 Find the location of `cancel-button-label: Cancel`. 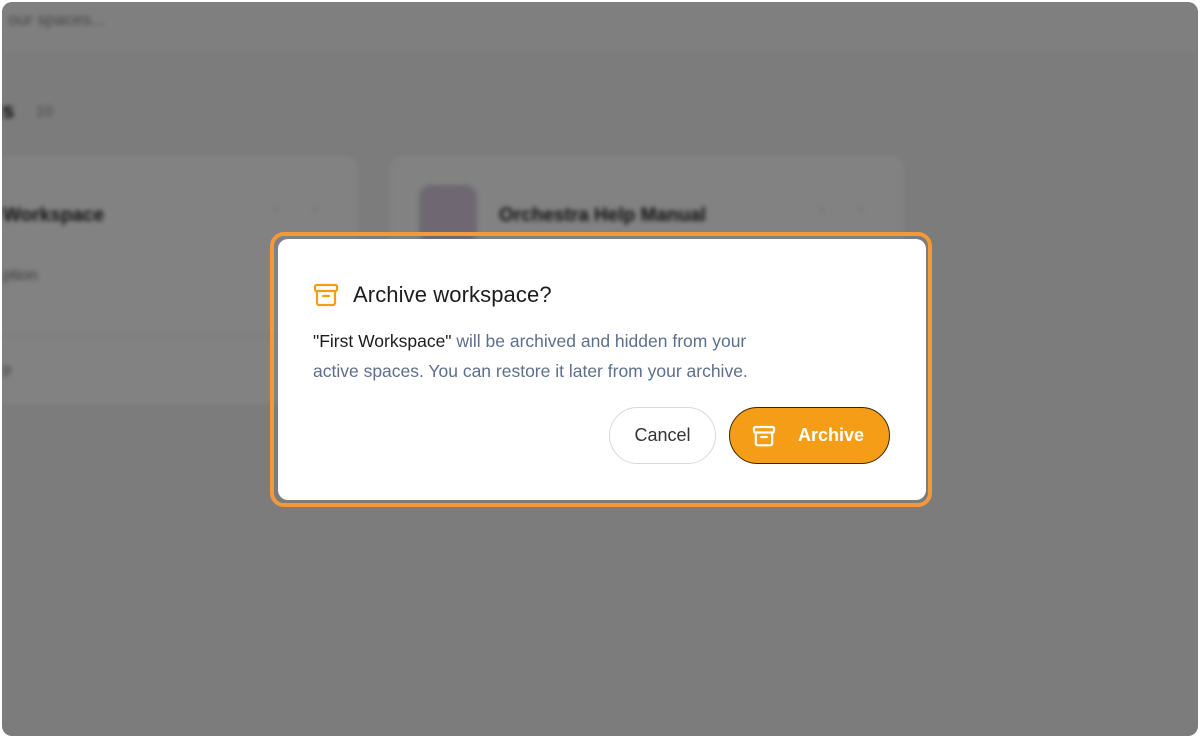

cancel-button-label: Cancel is located at coordinates (662, 435).